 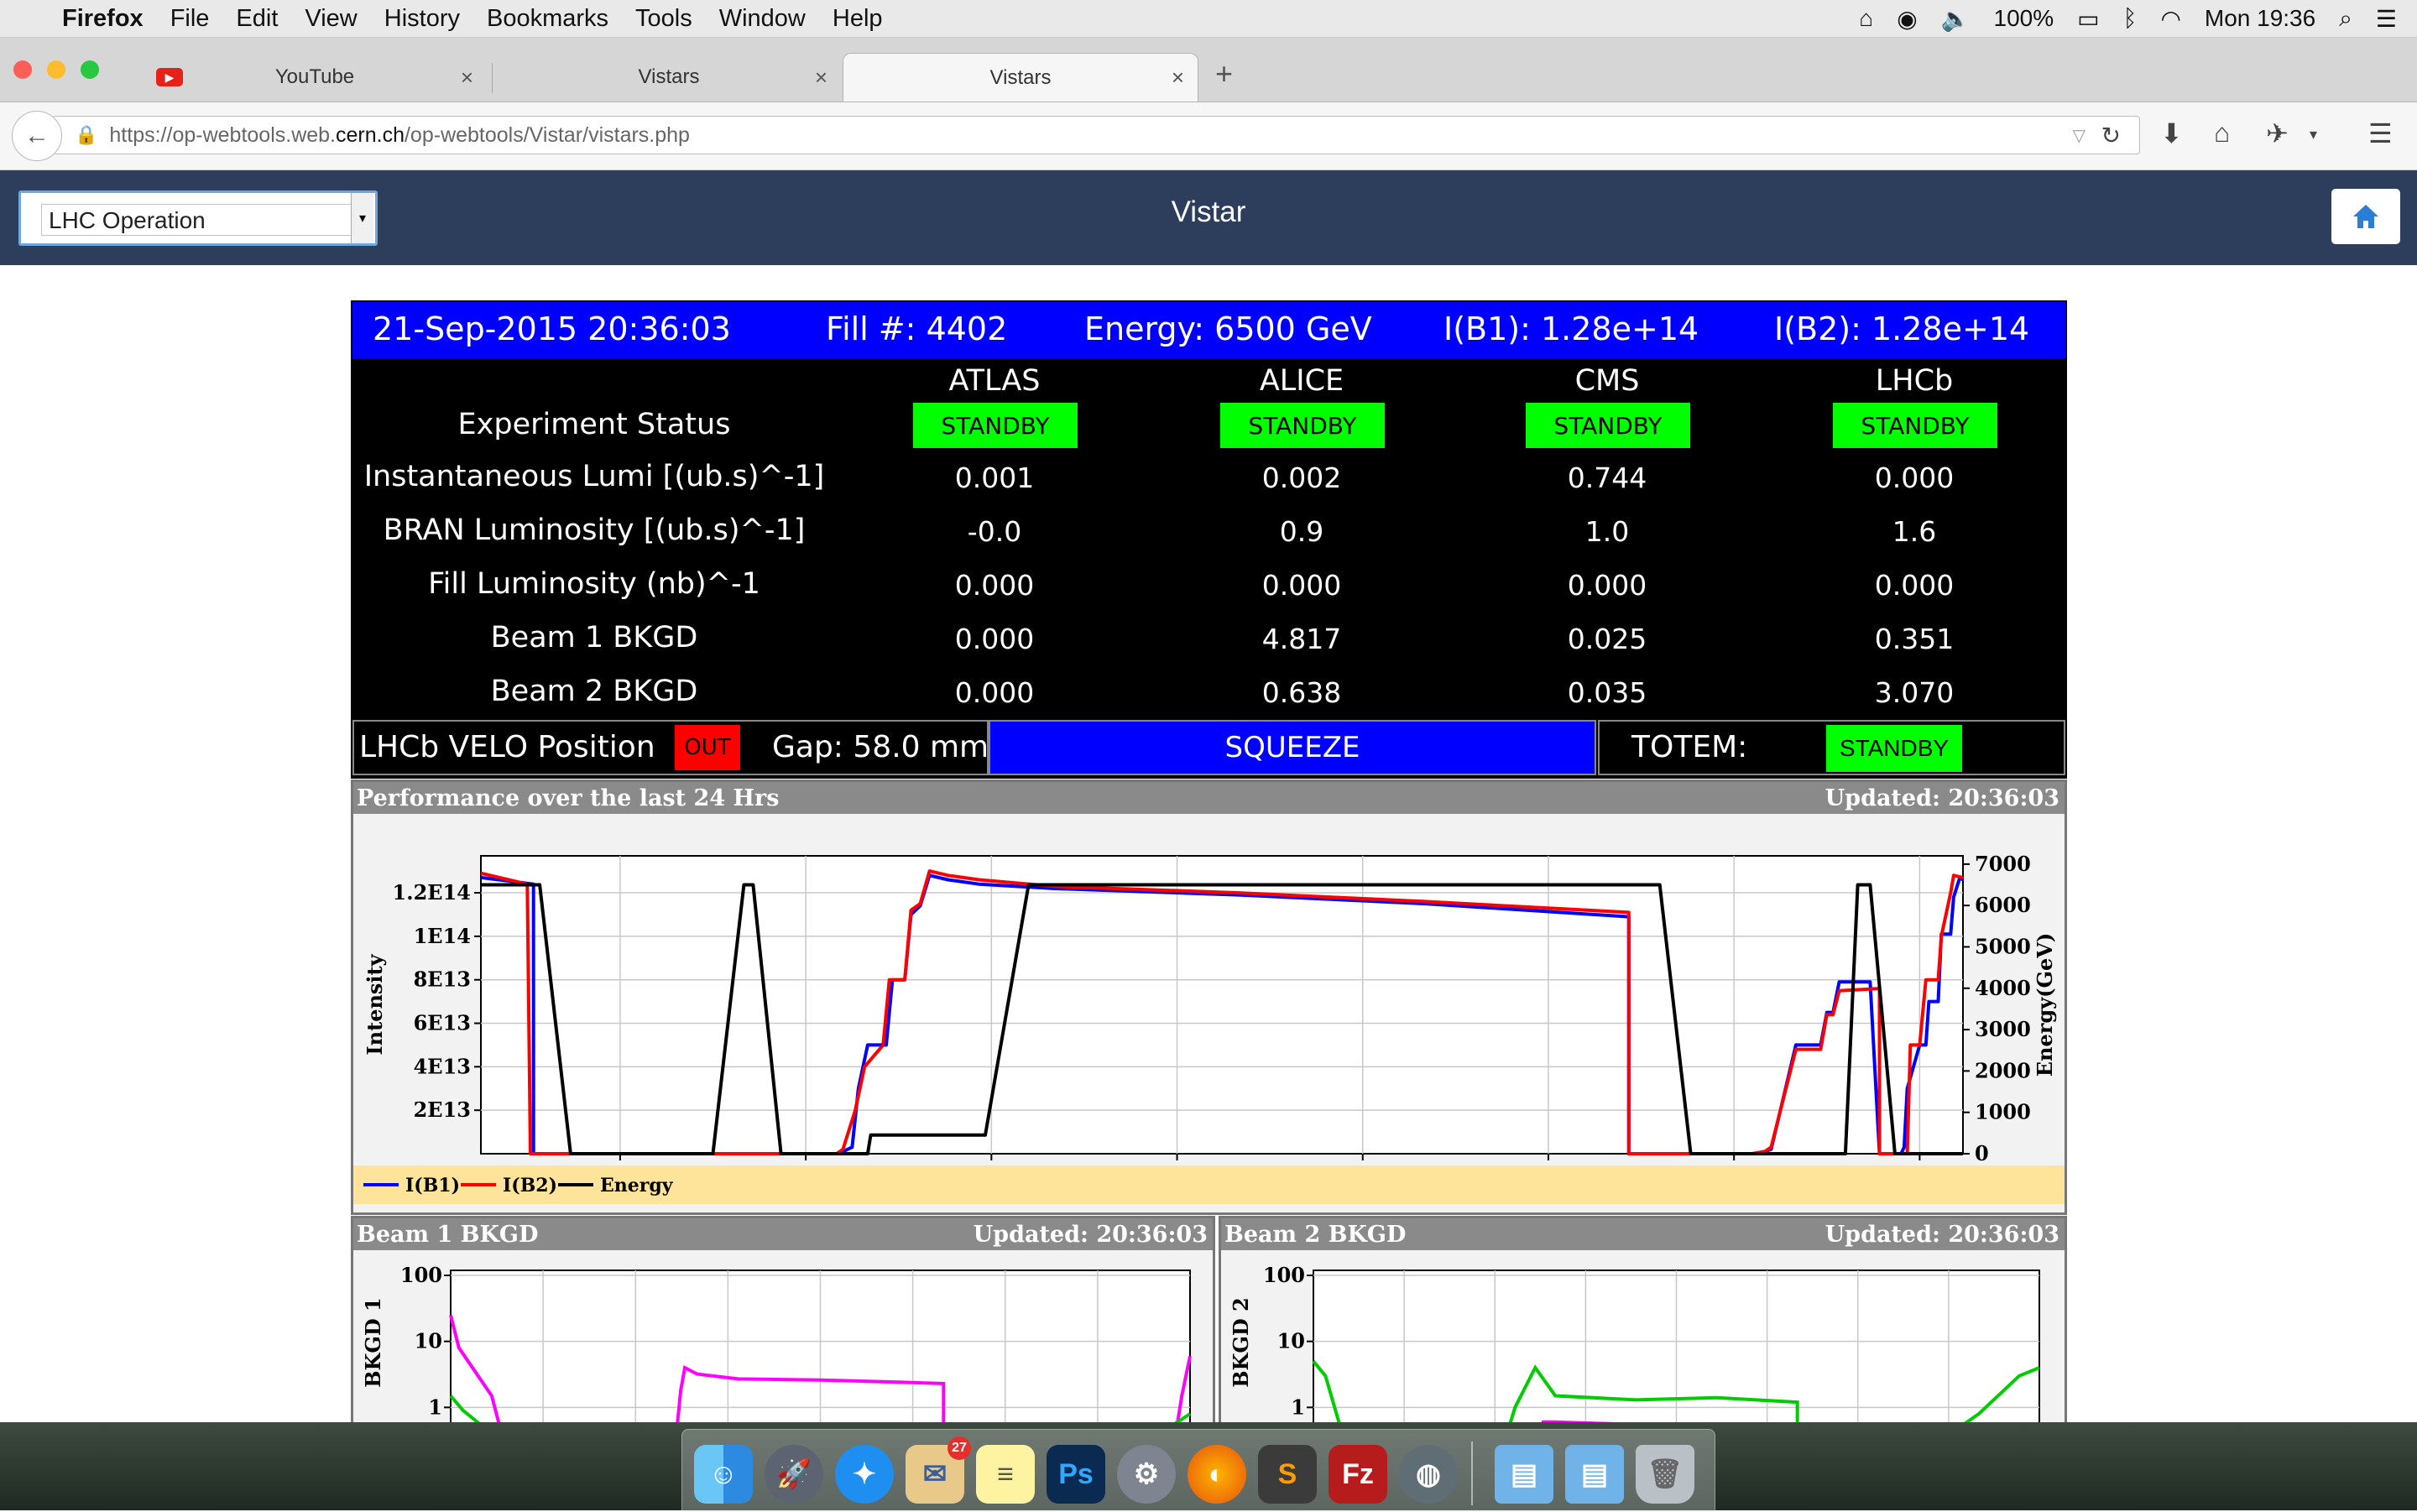 What do you see at coordinates (448, 1235) in the screenshot?
I see `beam1-bkgd-title: Beam 1 BKGD` at bounding box center [448, 1235].